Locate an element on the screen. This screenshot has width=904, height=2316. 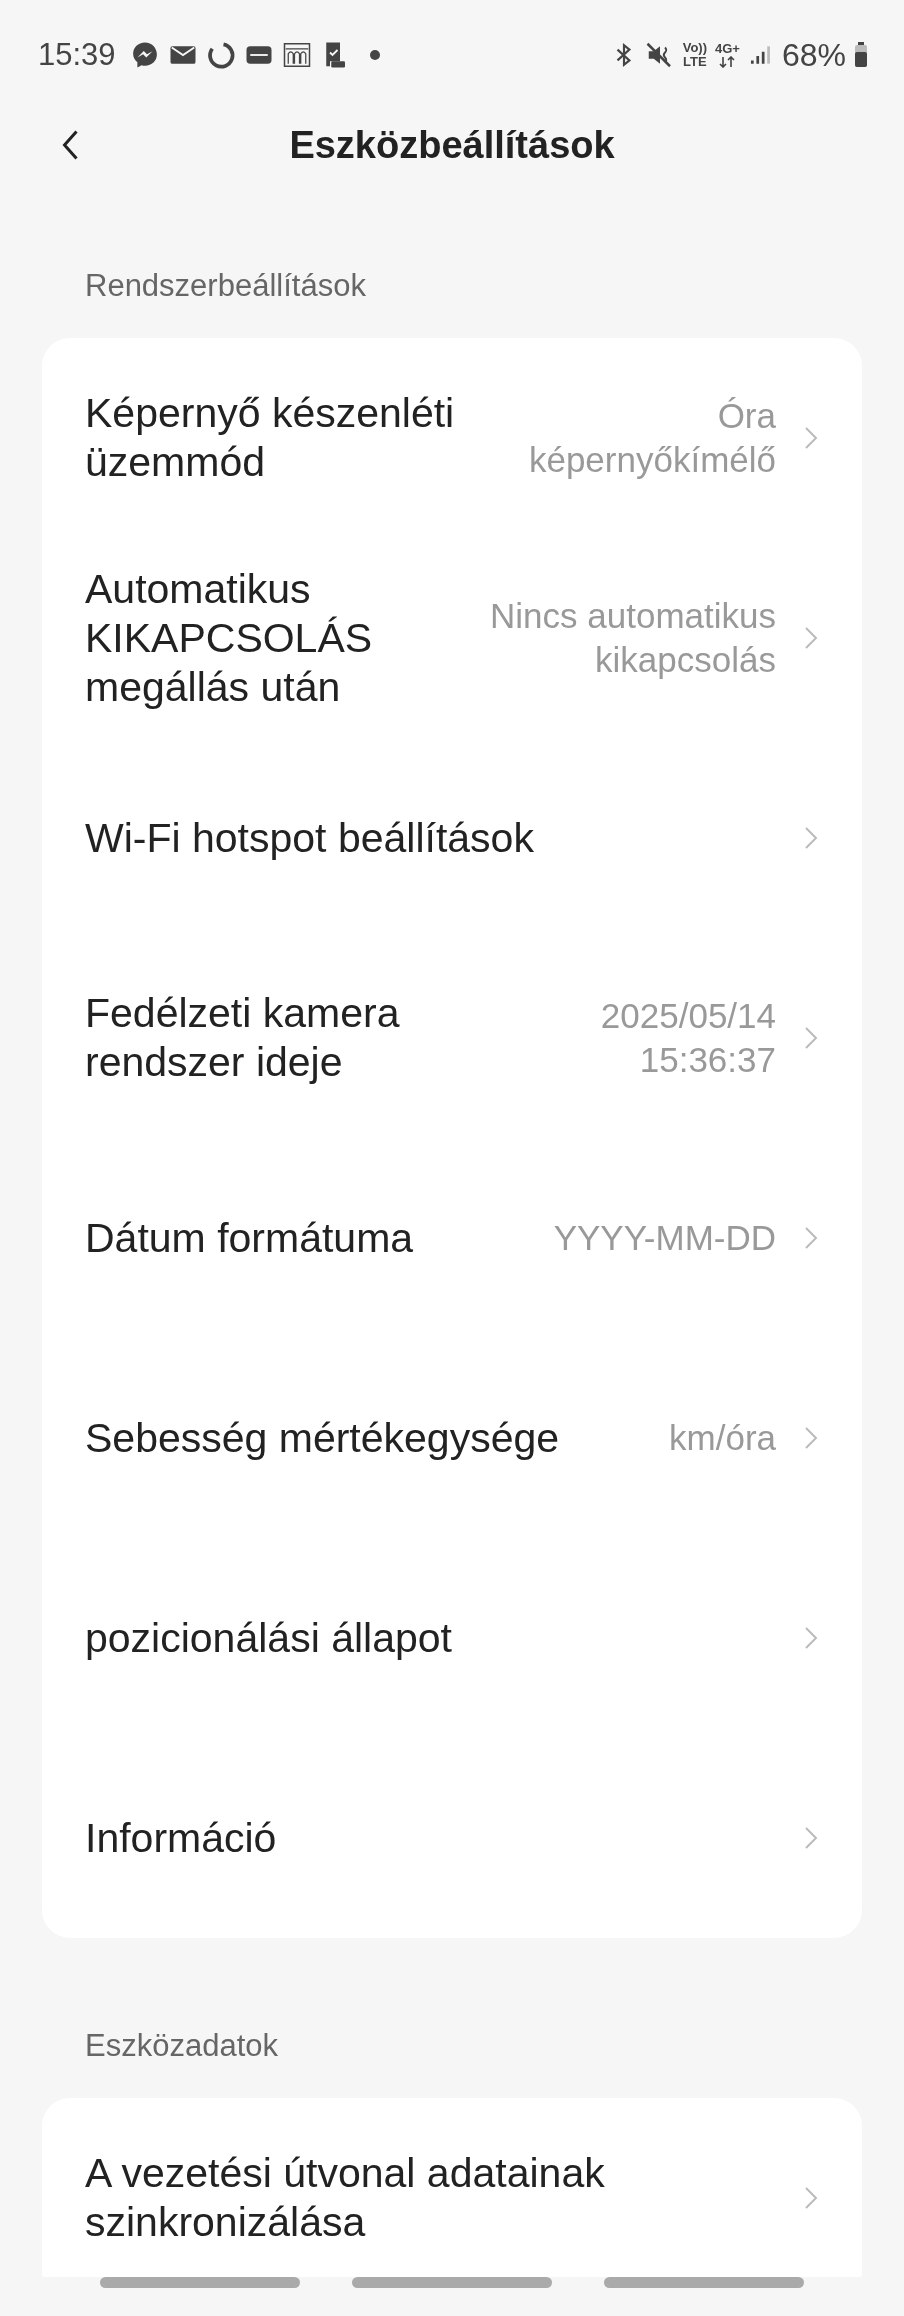
setting-label: Wi-Fi hotspot beállítások is located at coordinates (310, 838).